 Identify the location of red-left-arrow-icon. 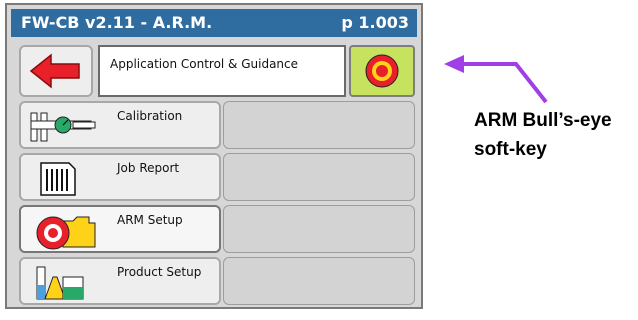
(54, 71).